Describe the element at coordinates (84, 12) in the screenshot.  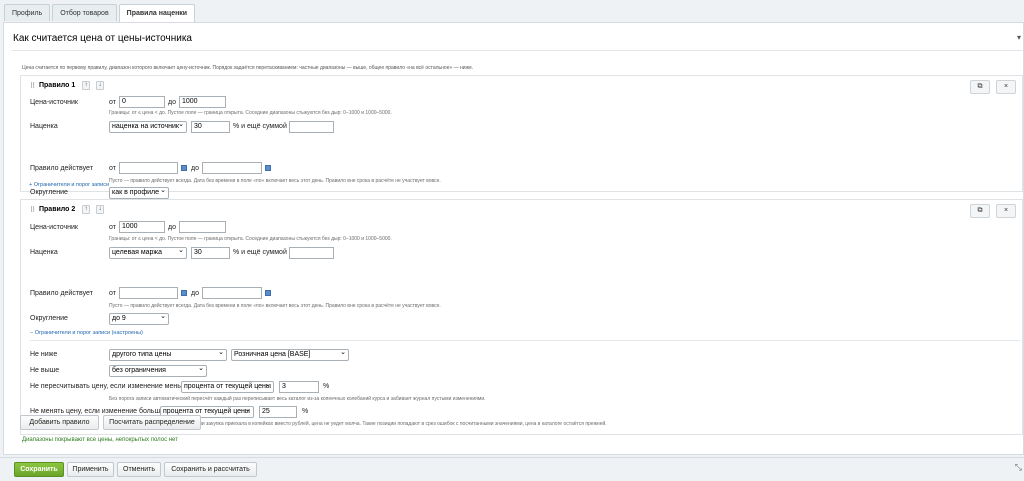
I see `tab-product-selection: Отбор товаров` at that location.